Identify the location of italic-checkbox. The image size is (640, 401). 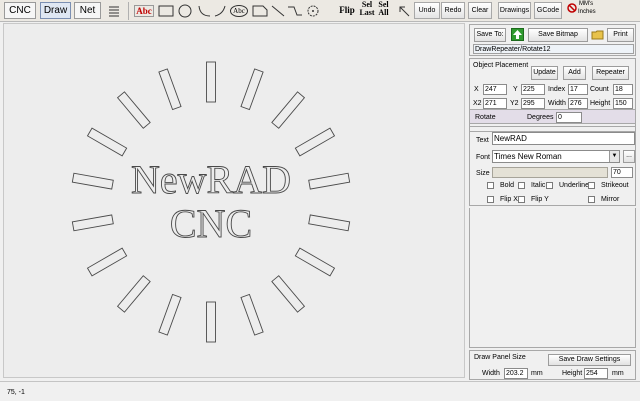
(521, 185).